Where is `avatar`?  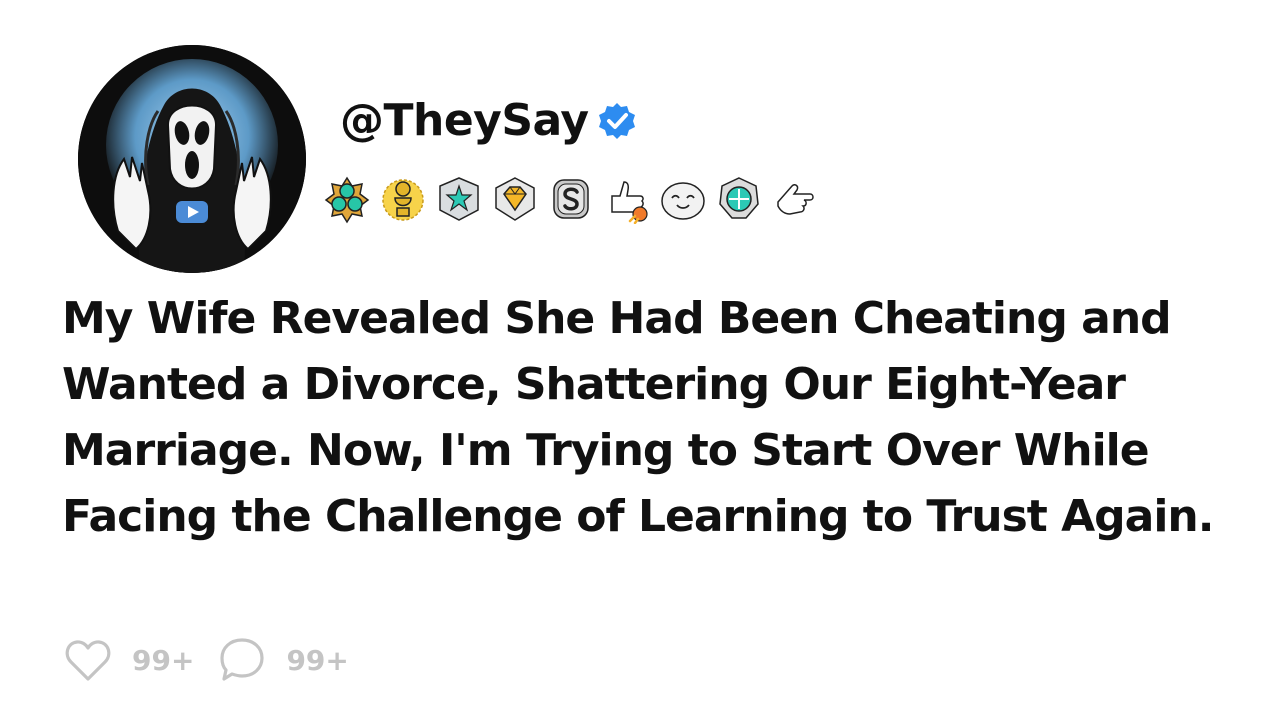 avatar is located at coordinates (192, 159).